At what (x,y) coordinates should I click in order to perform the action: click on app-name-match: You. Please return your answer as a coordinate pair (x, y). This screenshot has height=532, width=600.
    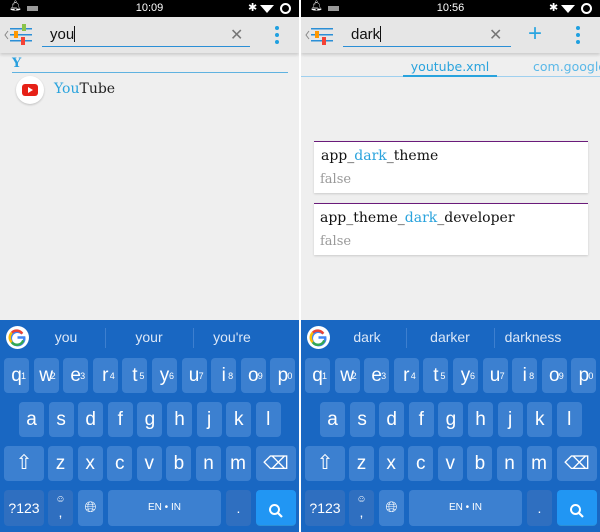
    Looking at the image, I should click on (67, 89).